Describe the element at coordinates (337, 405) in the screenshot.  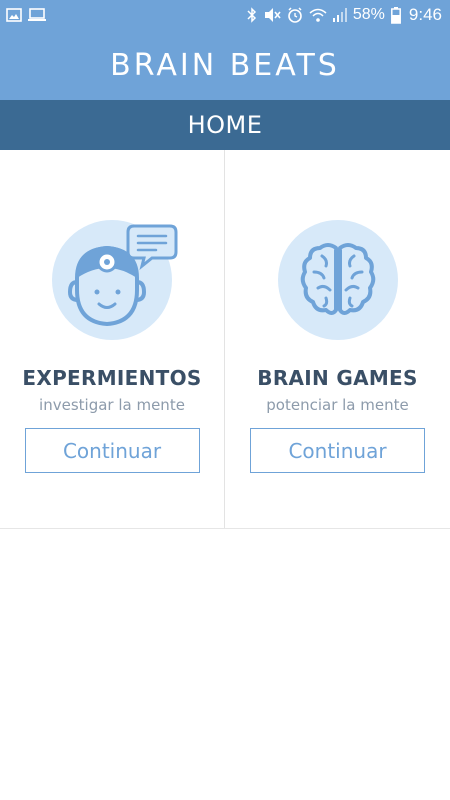
I see `card-subtitle: potenciar la mente` at that location.